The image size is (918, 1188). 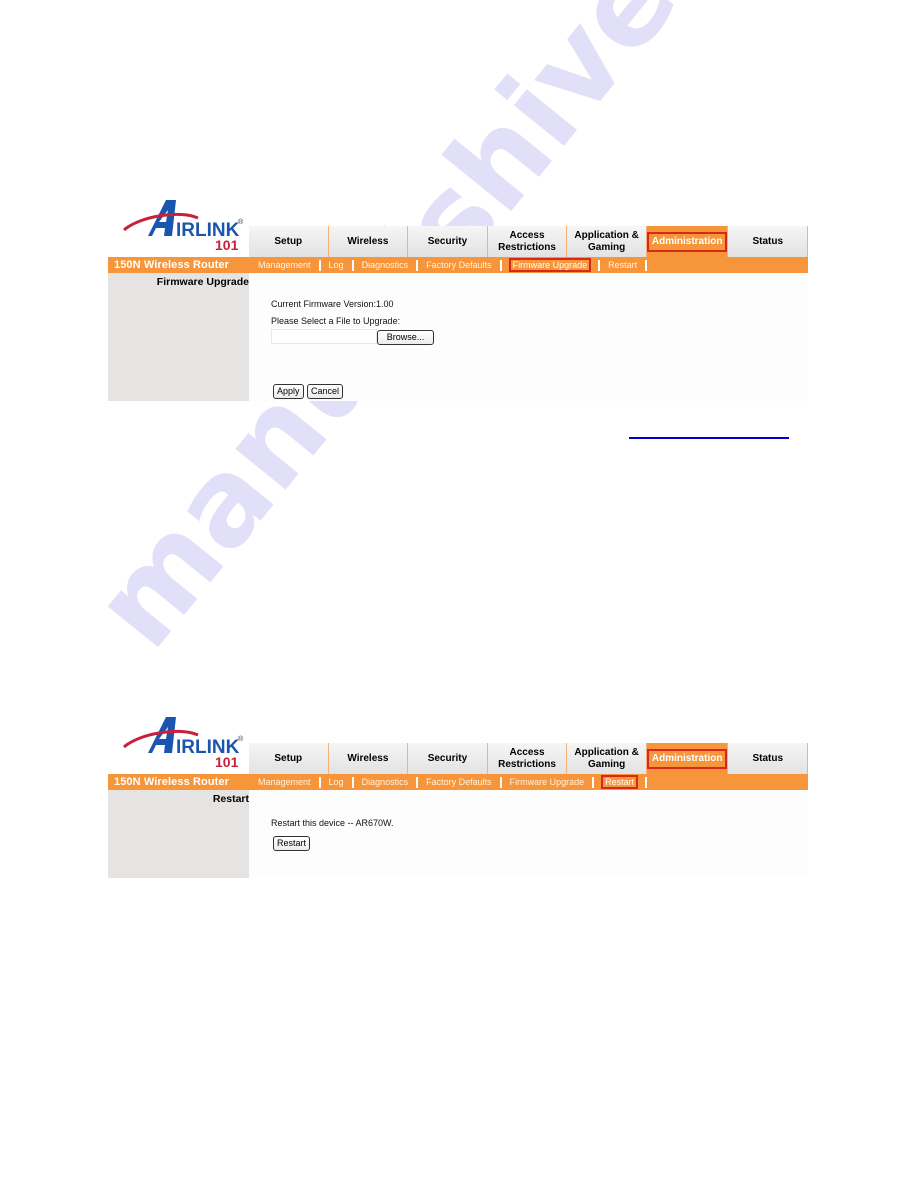 I want to click on apply-button: Apply, so click(x=288, y=391).